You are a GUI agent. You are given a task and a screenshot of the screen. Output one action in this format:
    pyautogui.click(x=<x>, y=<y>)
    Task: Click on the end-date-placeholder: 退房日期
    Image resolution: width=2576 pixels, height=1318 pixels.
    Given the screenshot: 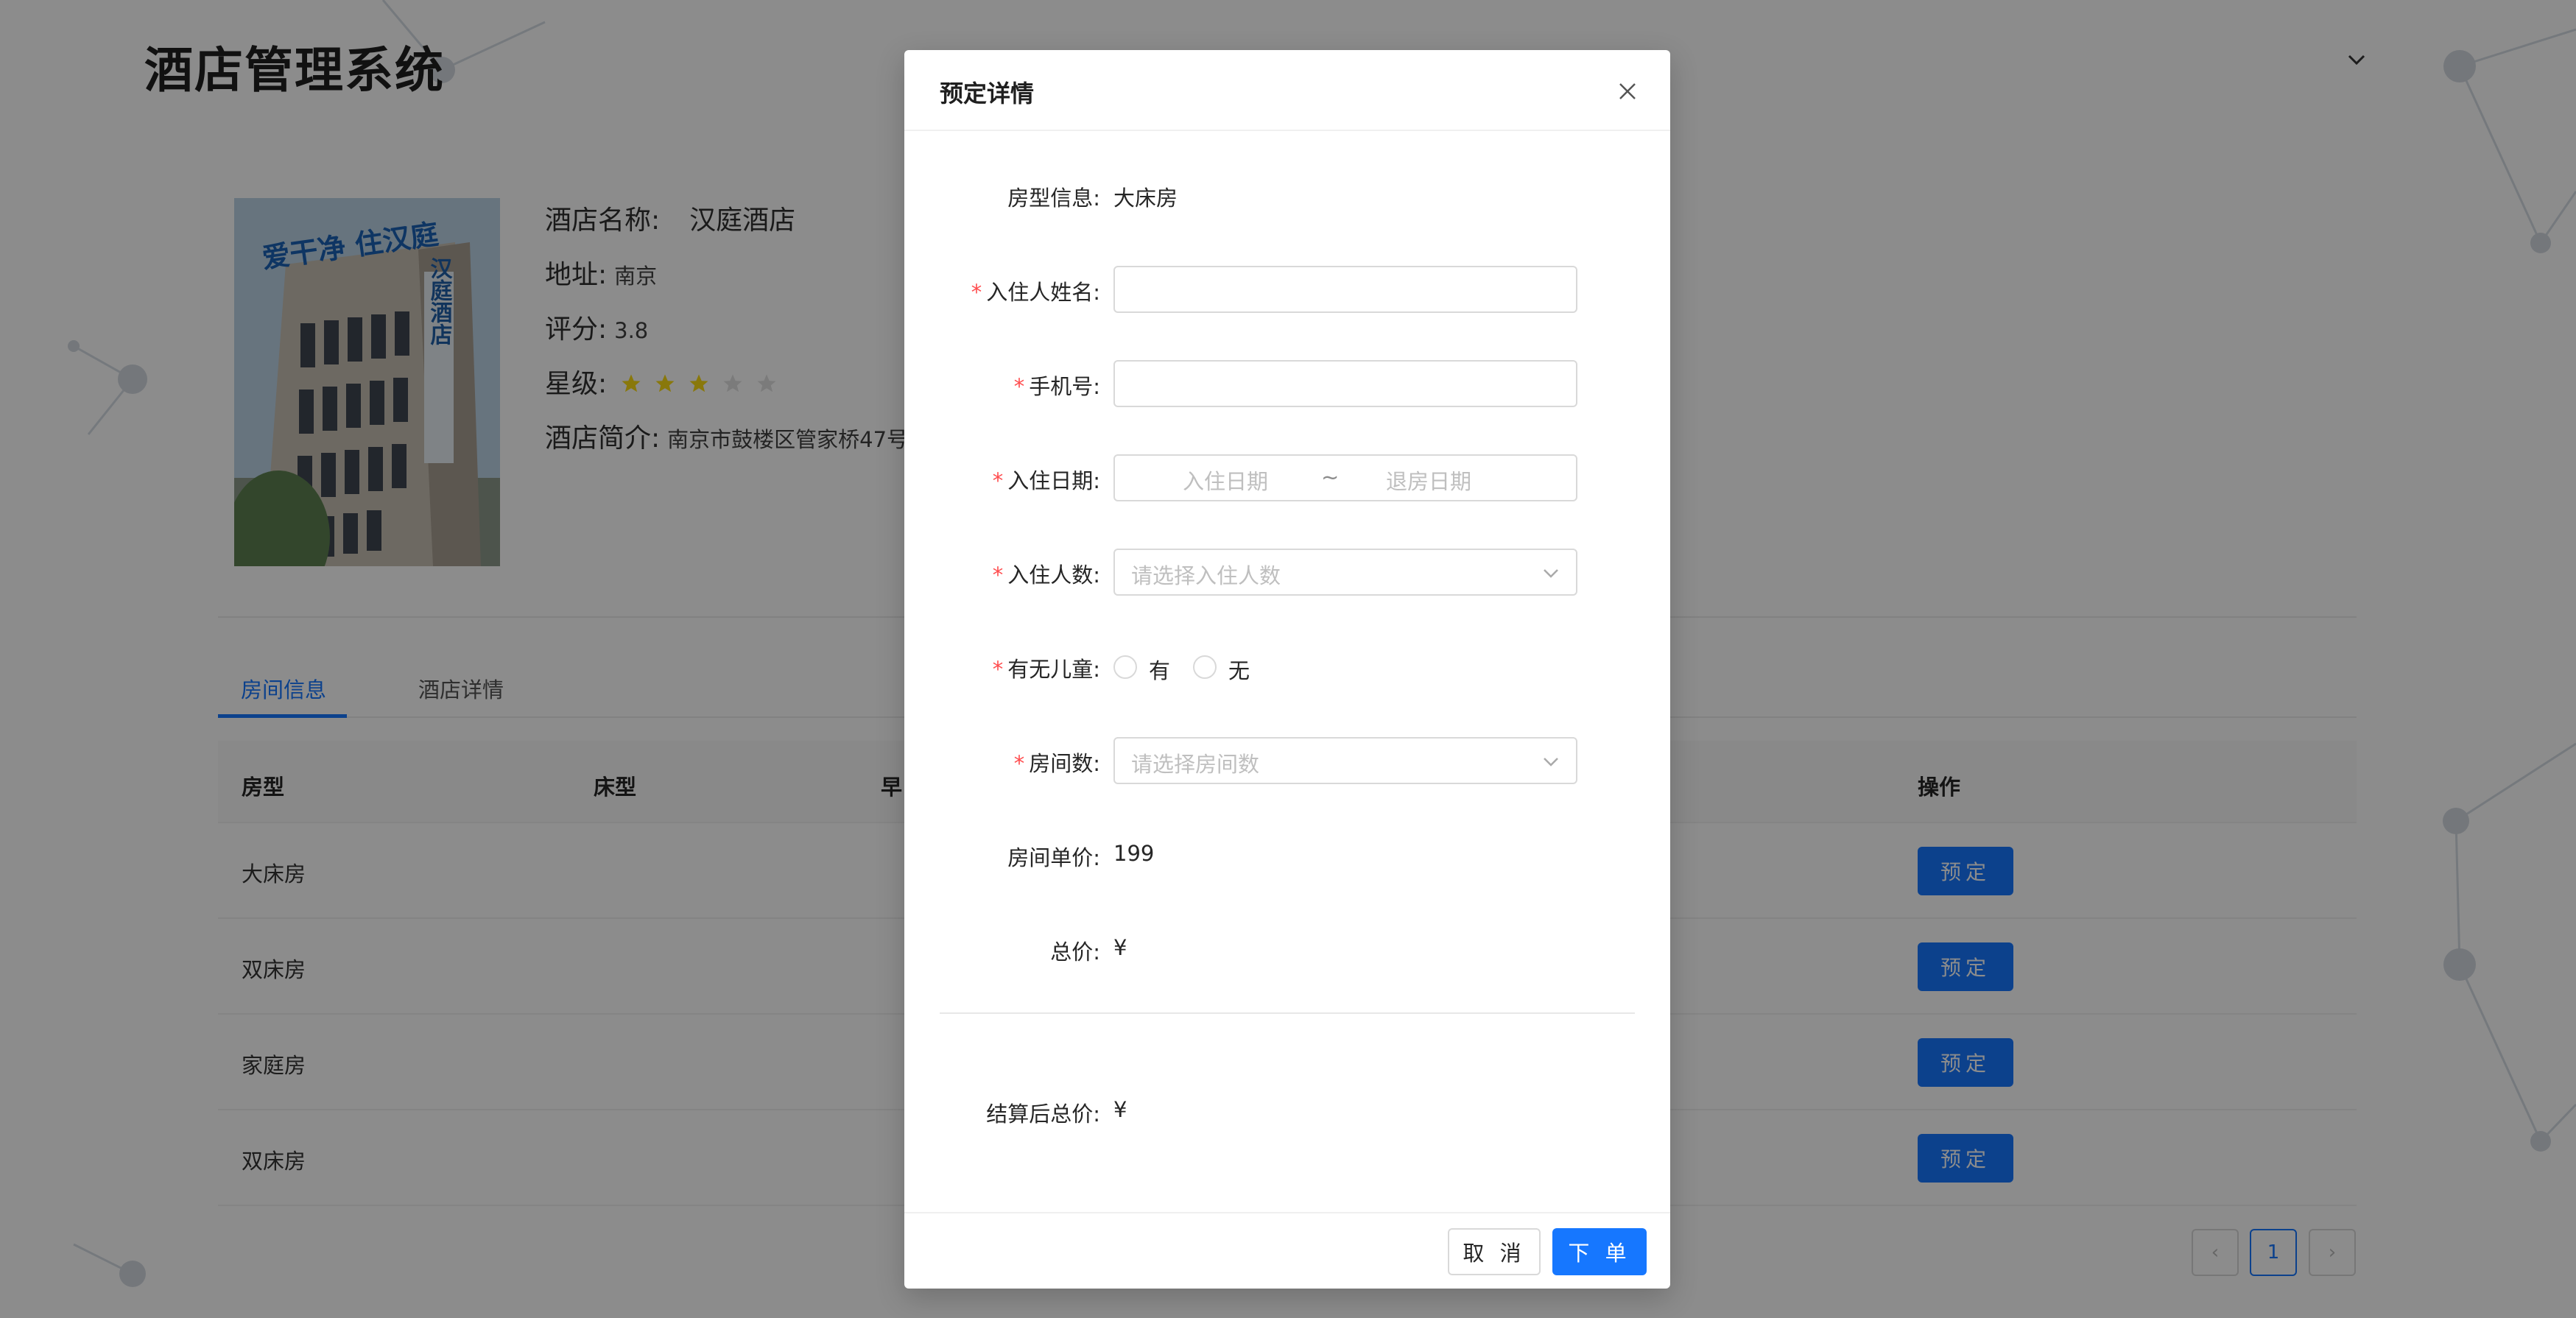 What is the action you would take?
    pyautogui.click(x=1428, y=480)
    